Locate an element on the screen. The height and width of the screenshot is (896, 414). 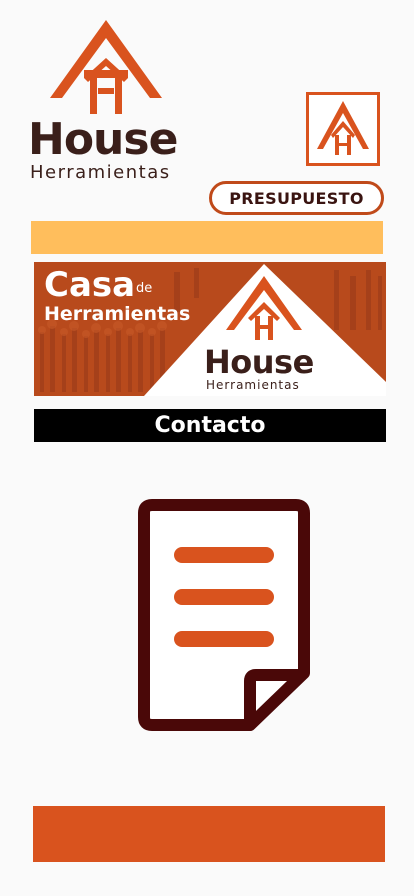
document-icon-graphic is located at coordinates (224, 615).